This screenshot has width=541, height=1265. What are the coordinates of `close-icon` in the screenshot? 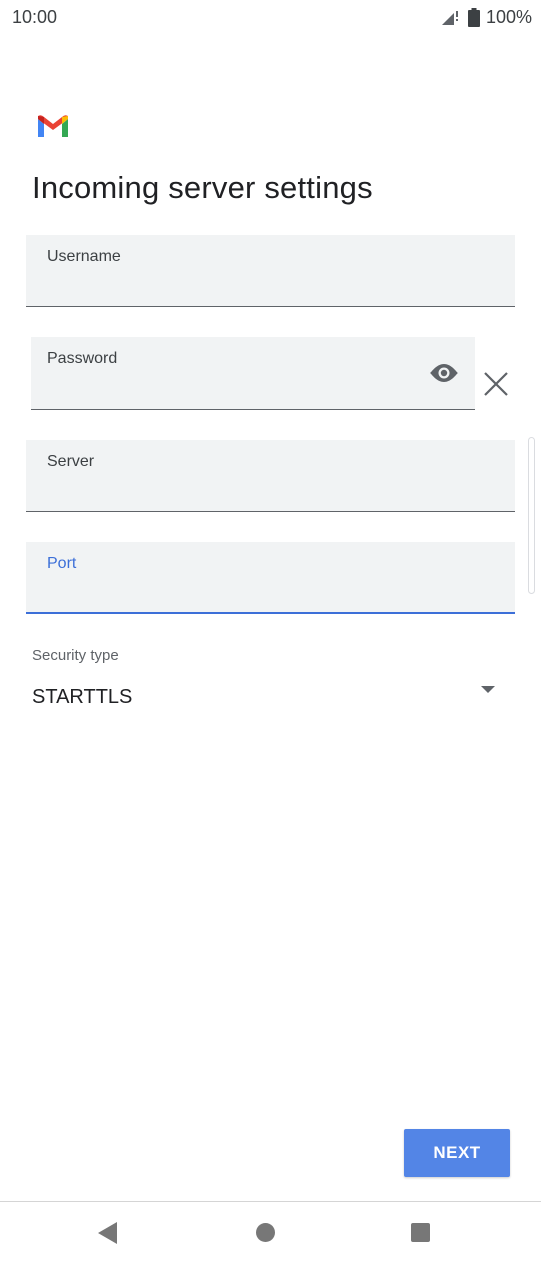 It's located at (496, 384).